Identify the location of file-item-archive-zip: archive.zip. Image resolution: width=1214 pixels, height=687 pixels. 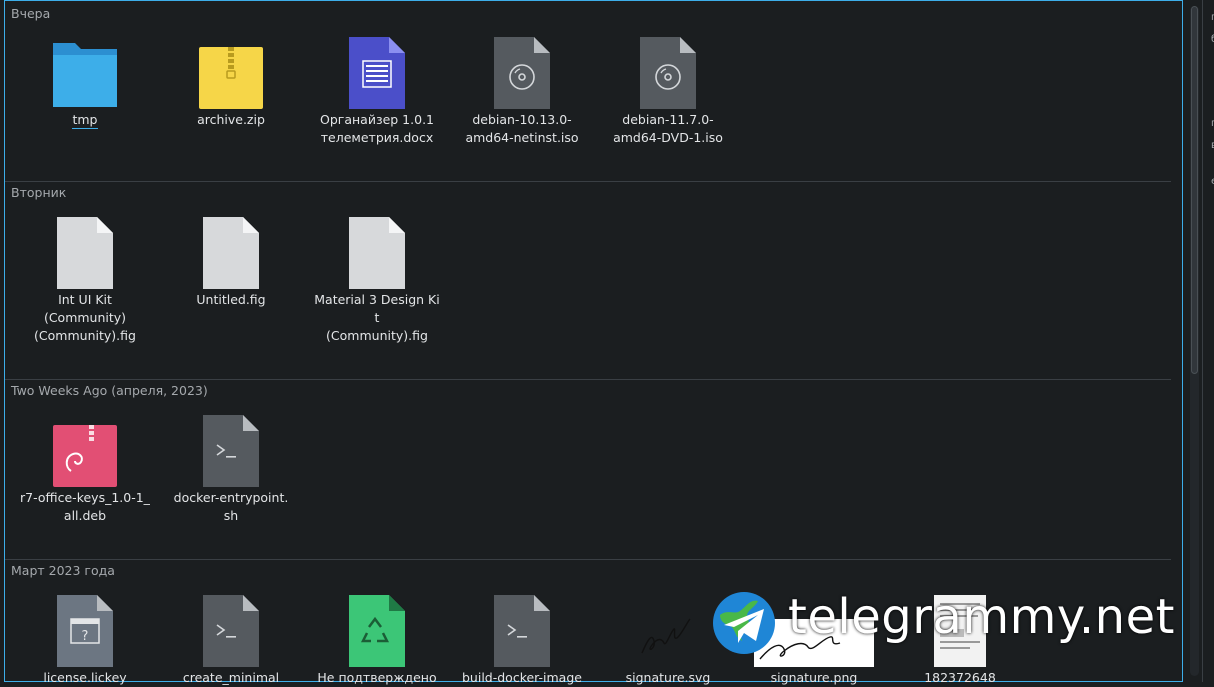
(231, 80).